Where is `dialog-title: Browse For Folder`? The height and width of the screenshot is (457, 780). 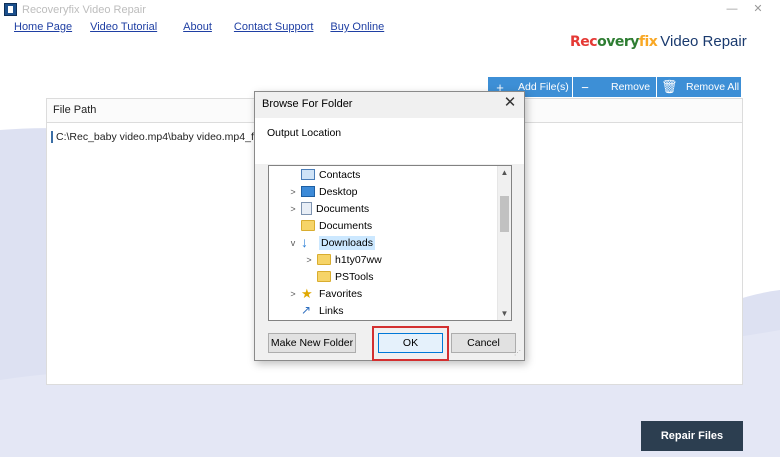
dialog-title: Browse For Folder is located at coordinates (307, 104).